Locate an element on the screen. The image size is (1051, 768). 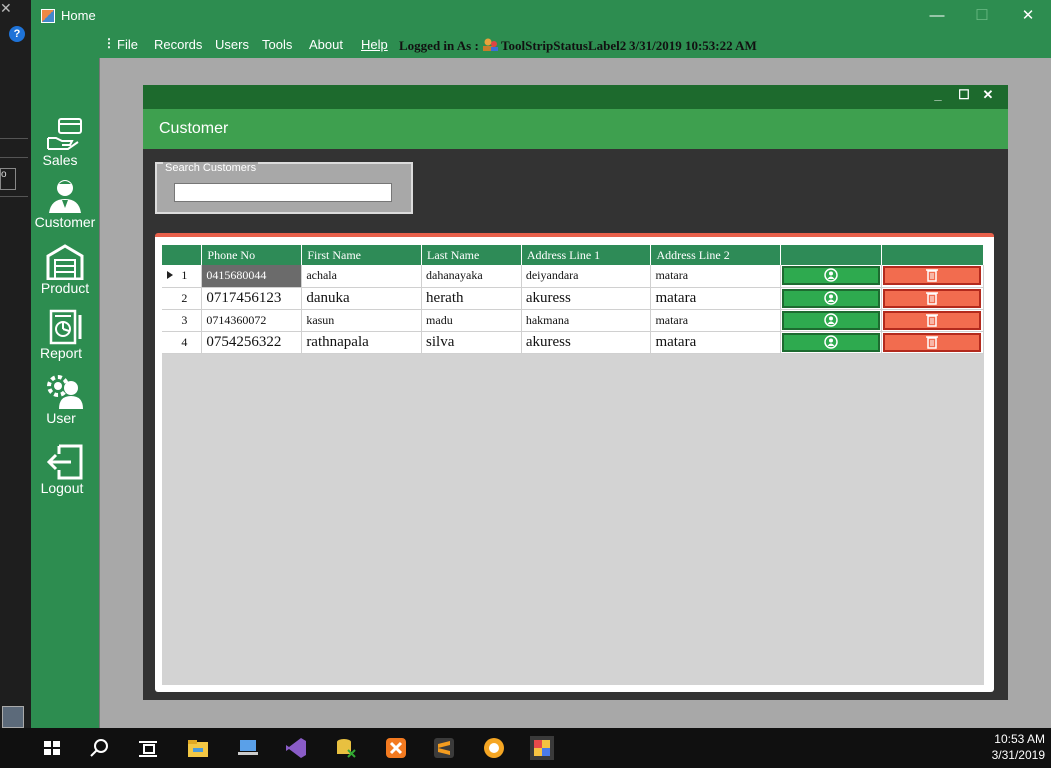
cell-phone: 0754256322 is located at coordinates (252, 342).